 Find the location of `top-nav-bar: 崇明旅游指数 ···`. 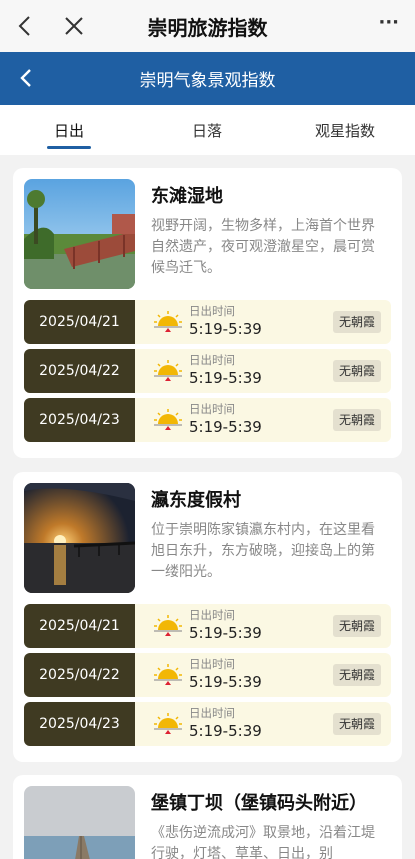

top-nav-bar: 崇明旅游指数 ··· is located at coordinates (207, 26).